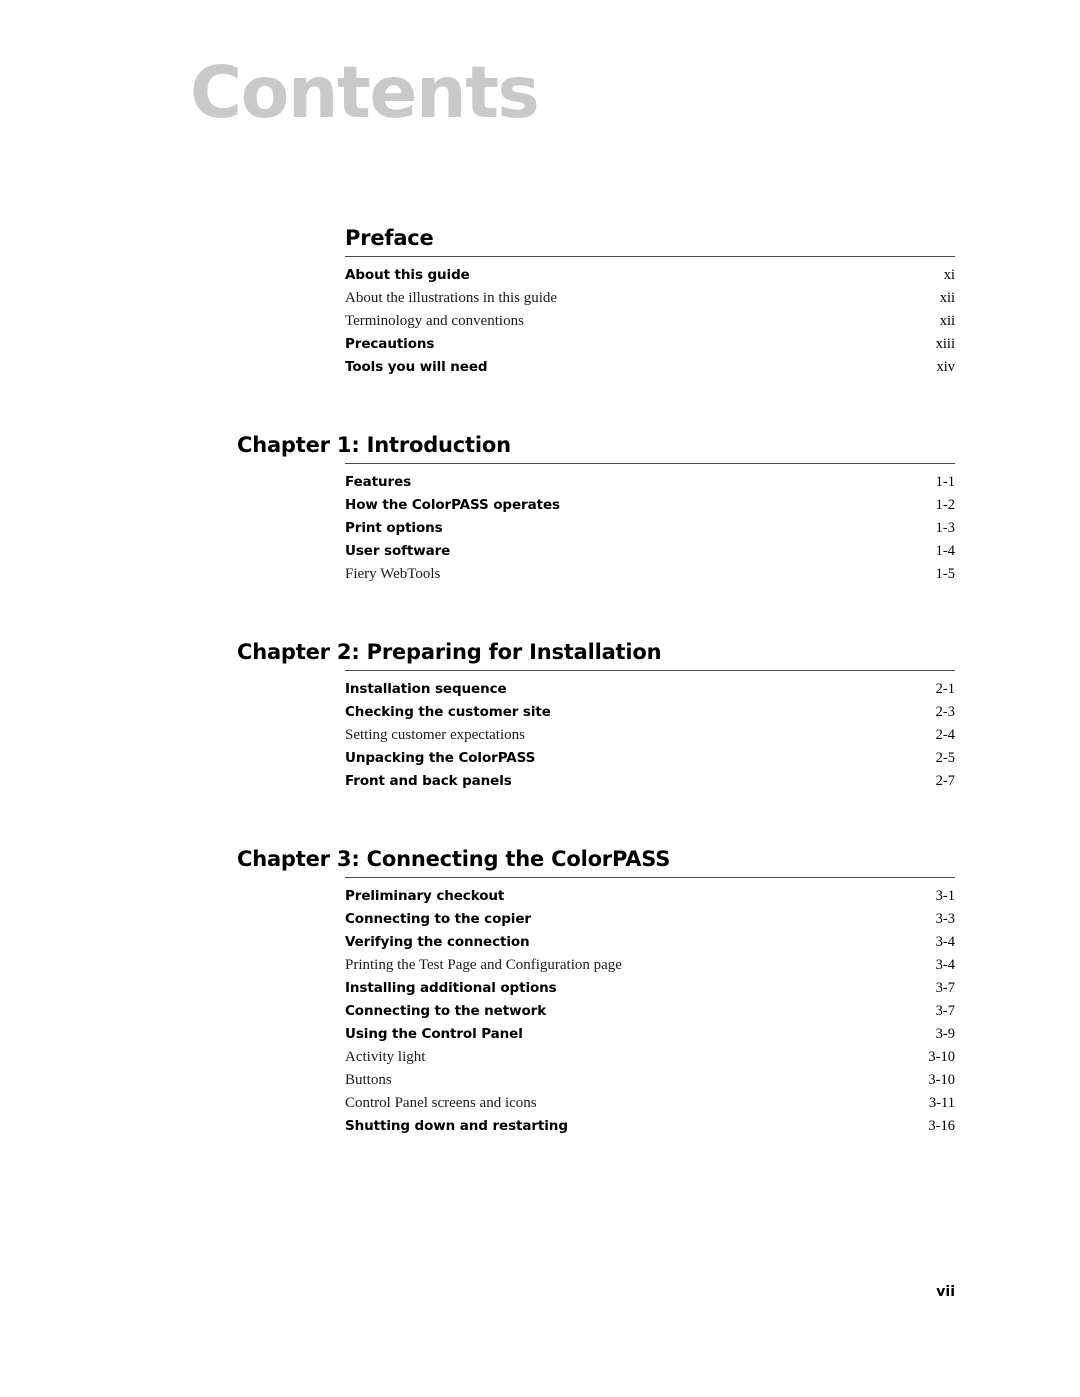 The height and width of the screenshot is (1397, 1080). Describe the element at coordinates (390, 344) in the screenshot. I see `toc-entry-label: Precautions` at that location.